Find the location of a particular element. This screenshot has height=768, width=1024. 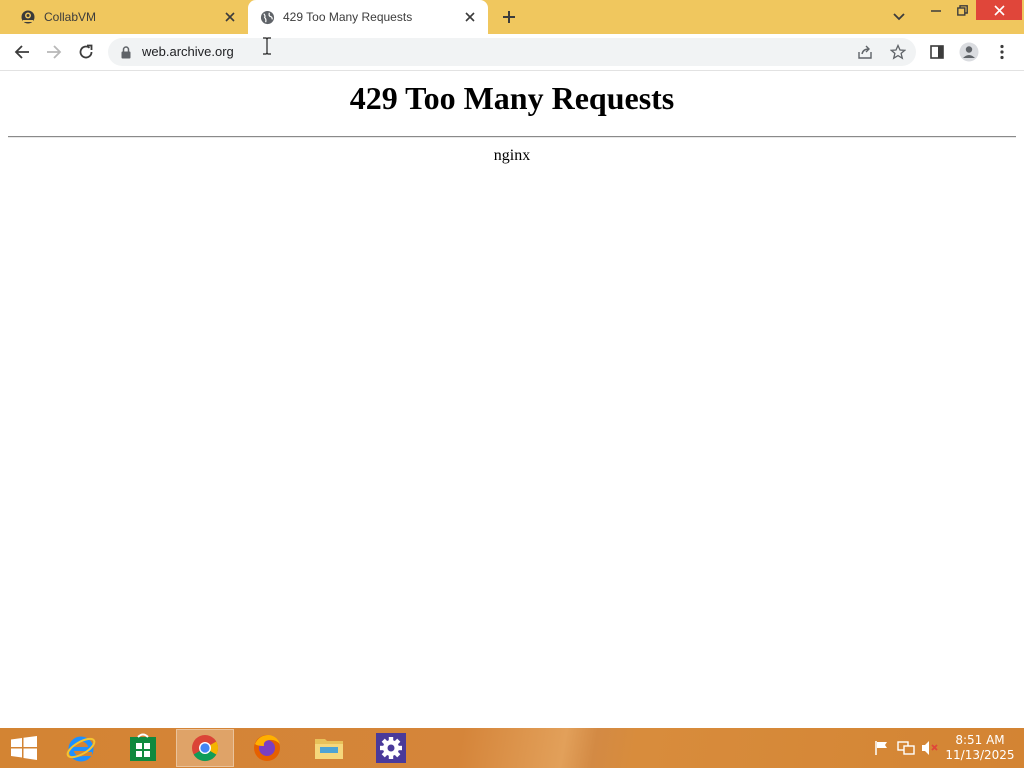

forward-button is located at coordinates (54, 52).